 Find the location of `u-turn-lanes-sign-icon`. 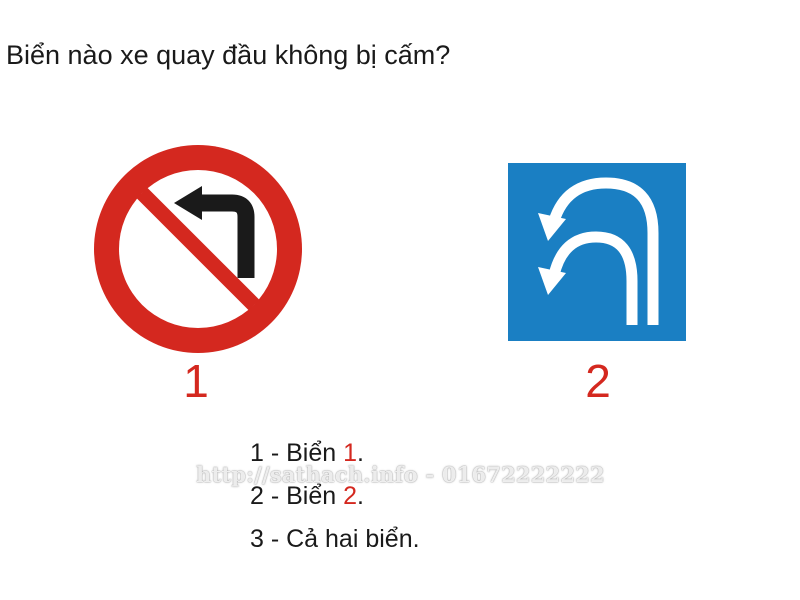

u-turn-lanes-sign-icon is located at coordinates (597, 252).